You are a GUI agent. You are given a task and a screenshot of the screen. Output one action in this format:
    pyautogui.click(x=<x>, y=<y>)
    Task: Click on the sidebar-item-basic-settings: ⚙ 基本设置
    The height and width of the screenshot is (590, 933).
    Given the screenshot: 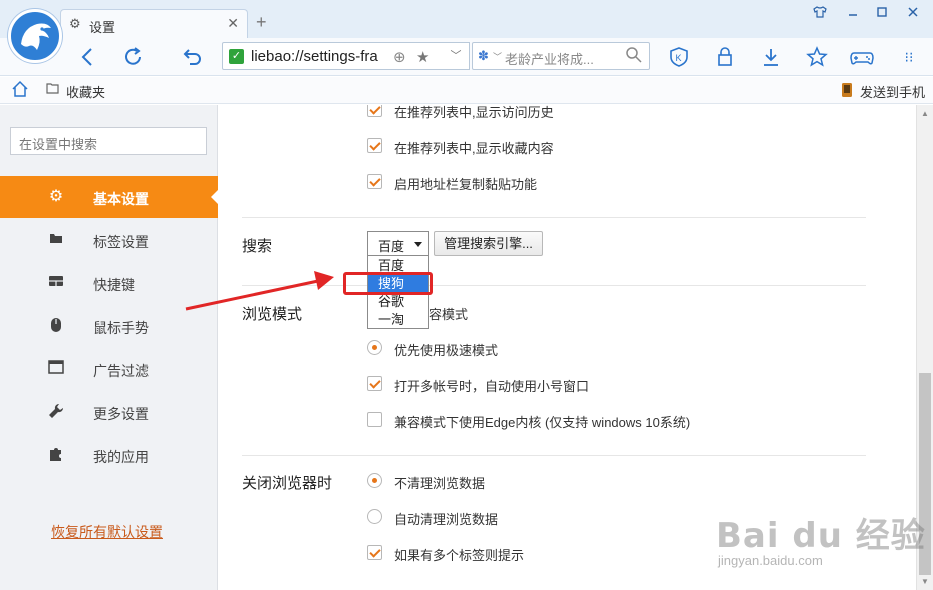 What is the action you would take?
    pyautogui.click(x=109, y=197)
    